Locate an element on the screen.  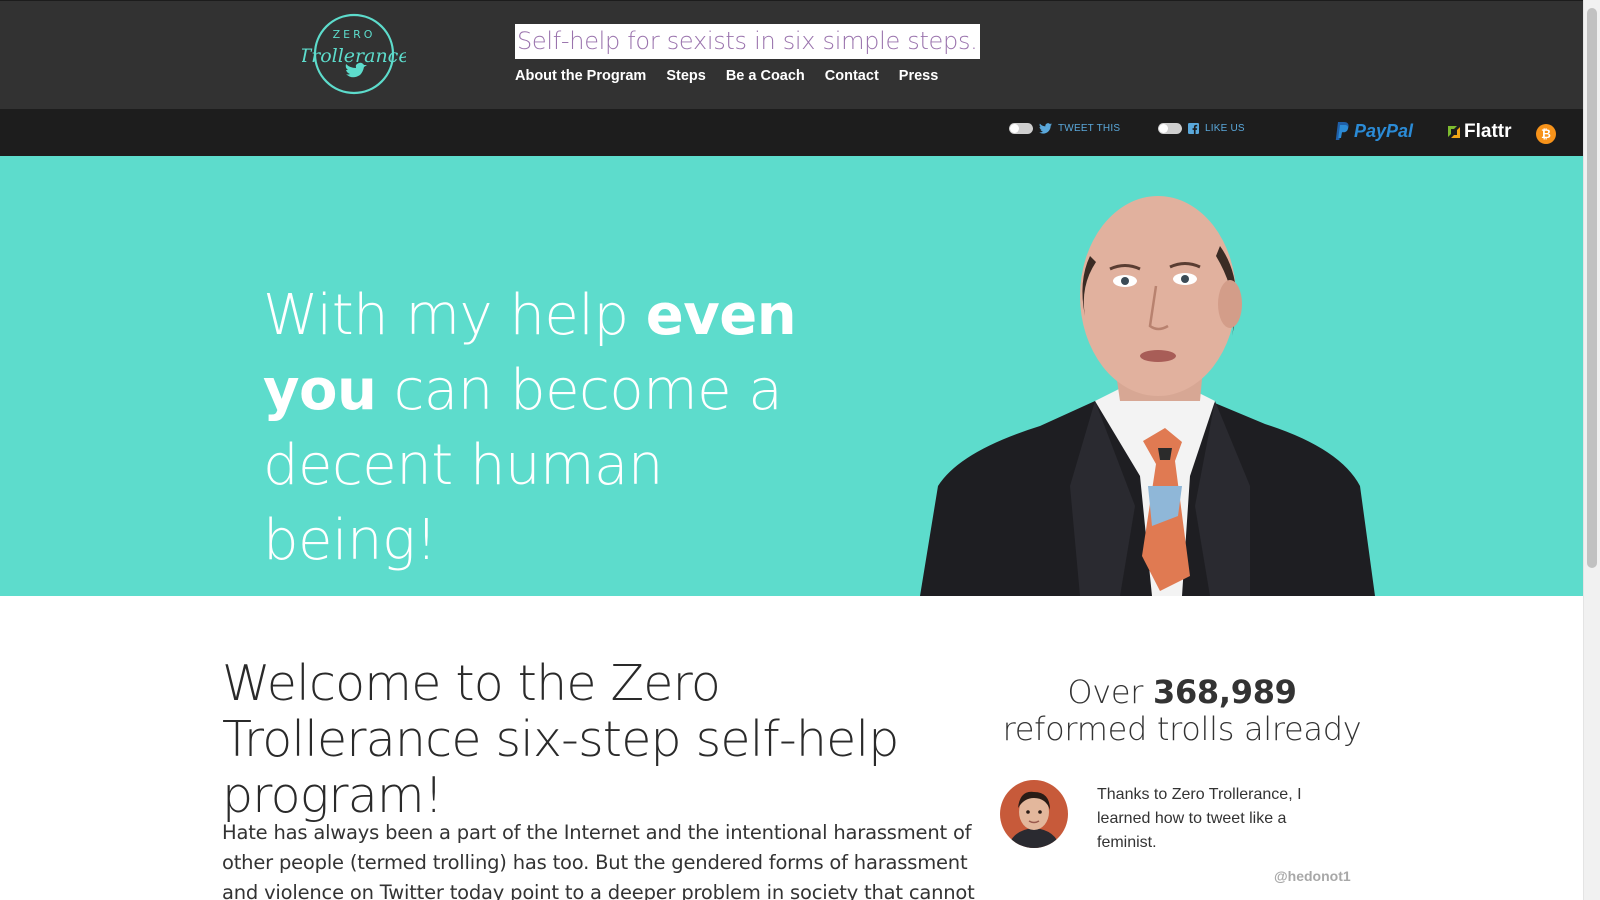
tweet-this-label: TWEET THIS is located at coordinates (1089, 128).